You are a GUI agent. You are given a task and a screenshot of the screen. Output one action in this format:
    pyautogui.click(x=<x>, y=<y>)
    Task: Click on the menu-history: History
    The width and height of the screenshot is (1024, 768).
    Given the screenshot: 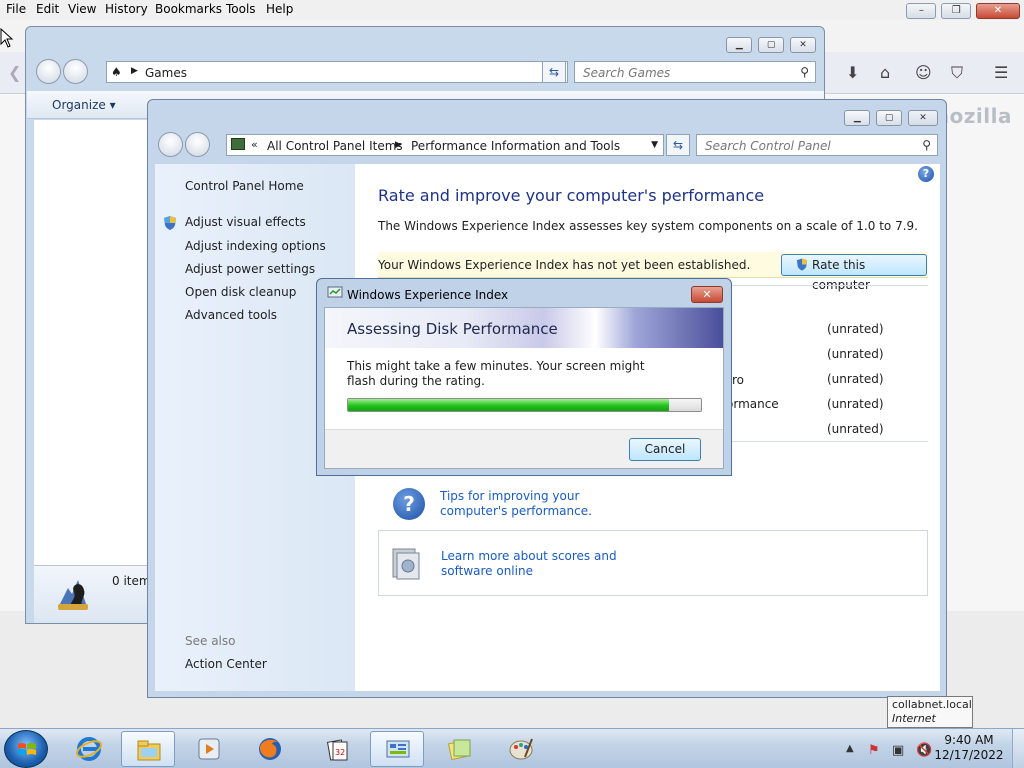 What is the action you would take?
    pyautogui.click(x=126, y=9)
    